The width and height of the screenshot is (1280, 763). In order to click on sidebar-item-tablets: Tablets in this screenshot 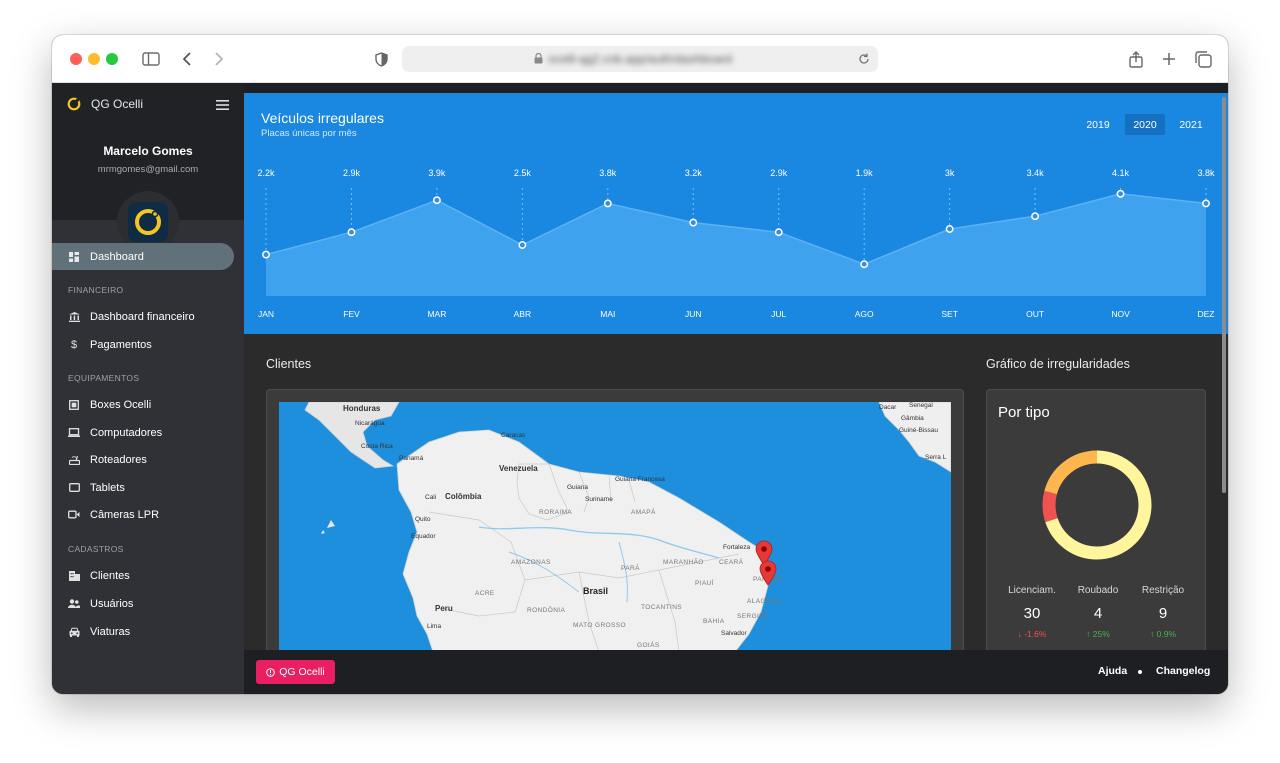, I will do `click(143, 487)`.